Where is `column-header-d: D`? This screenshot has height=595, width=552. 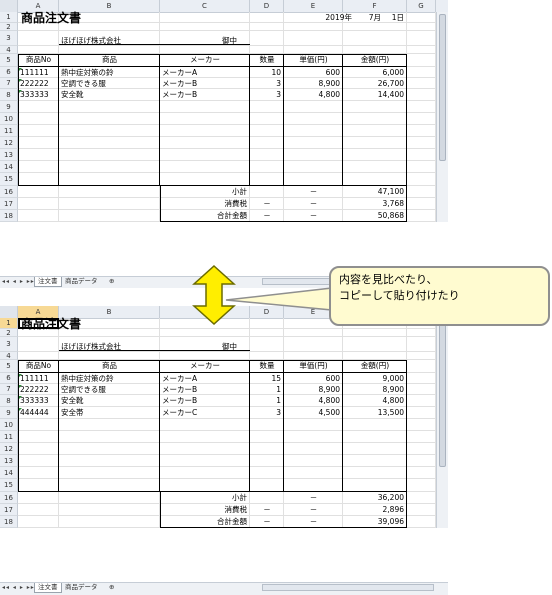 column-header-d: D is located at coordinates (267, 6).